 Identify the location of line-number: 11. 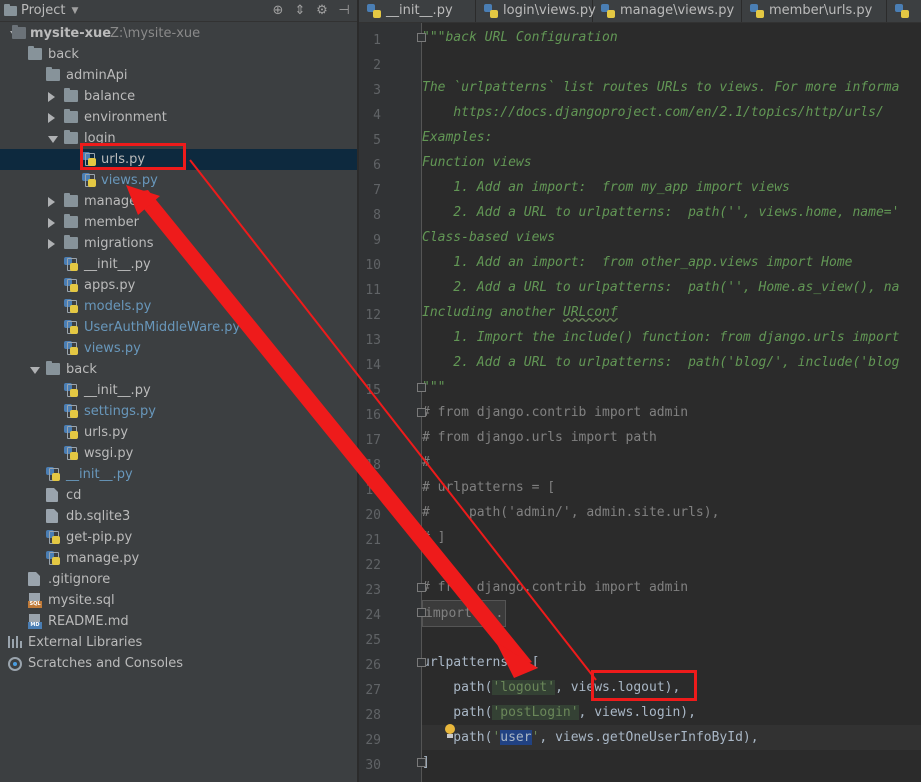
(373, 290).